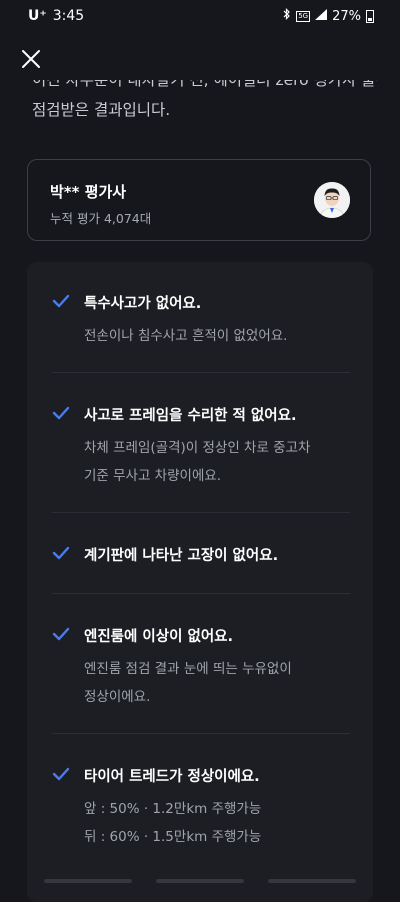 Image resolution: width=400 pixels, height=902 pixels. What do you see at coordinates (181, 556) in the screenshot?
I see `check-title: 계기판에 나타난 고장이 없어요.` at bounding box center [181, 556].